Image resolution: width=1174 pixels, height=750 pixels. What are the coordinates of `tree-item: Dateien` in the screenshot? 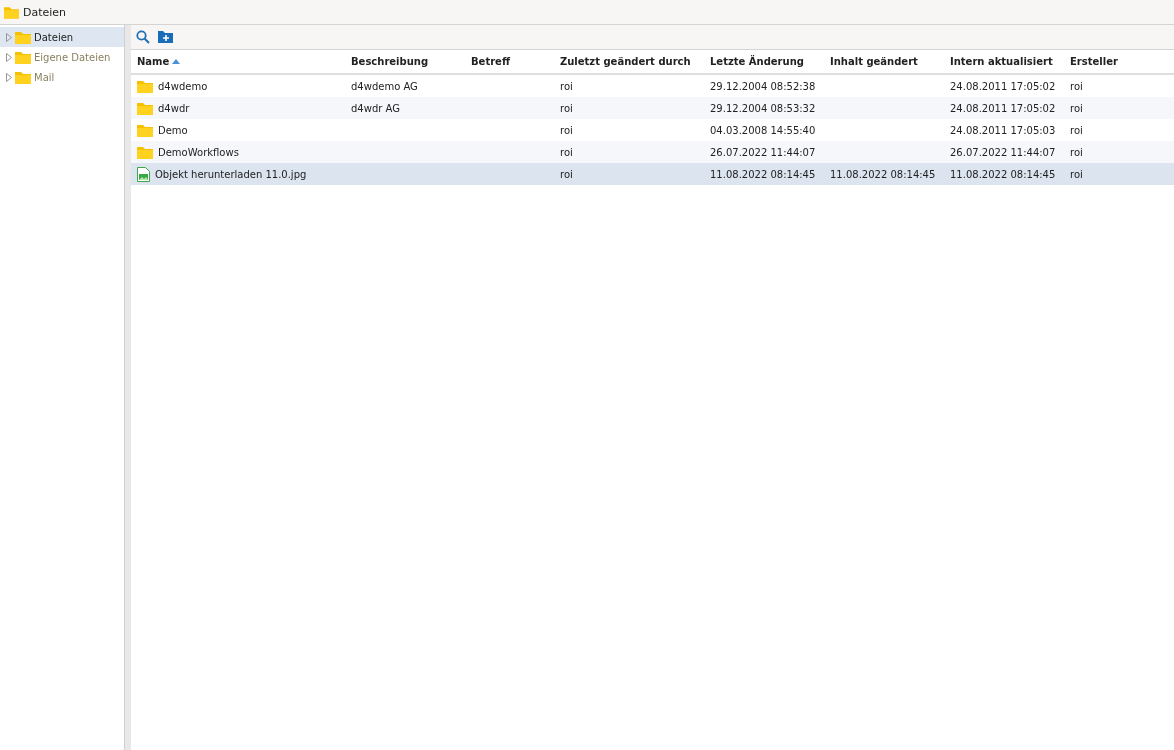 It's located at (62, 37).